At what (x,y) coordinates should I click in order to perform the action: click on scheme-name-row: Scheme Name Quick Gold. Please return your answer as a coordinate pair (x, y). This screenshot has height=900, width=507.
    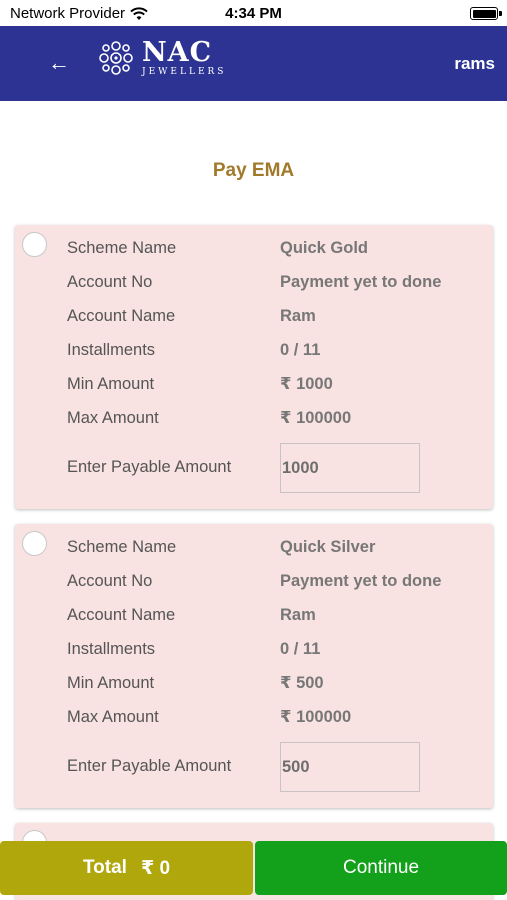
    Looking at the image, I should click on (275, 248).